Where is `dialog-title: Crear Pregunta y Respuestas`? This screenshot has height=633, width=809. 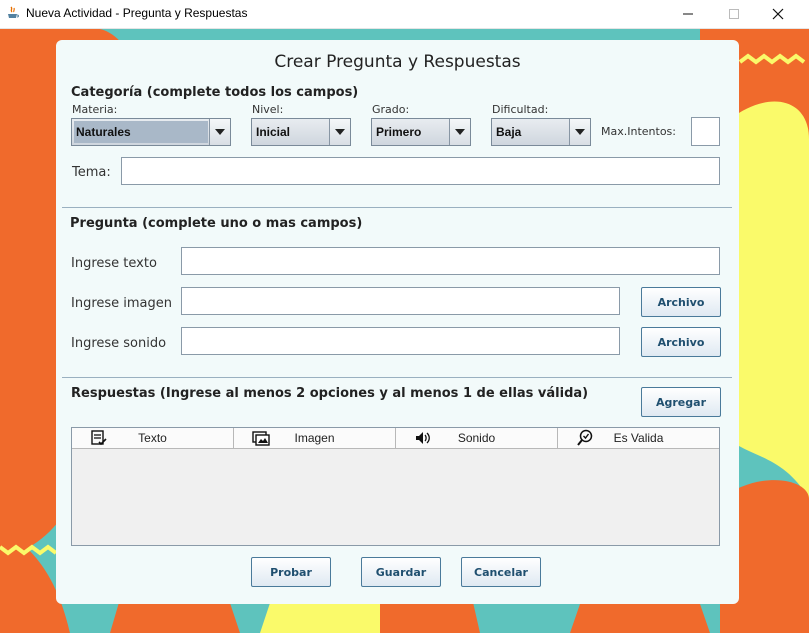
dialog-title: Crear Pregunta y Respuestas is located at coordinates (397, 62).